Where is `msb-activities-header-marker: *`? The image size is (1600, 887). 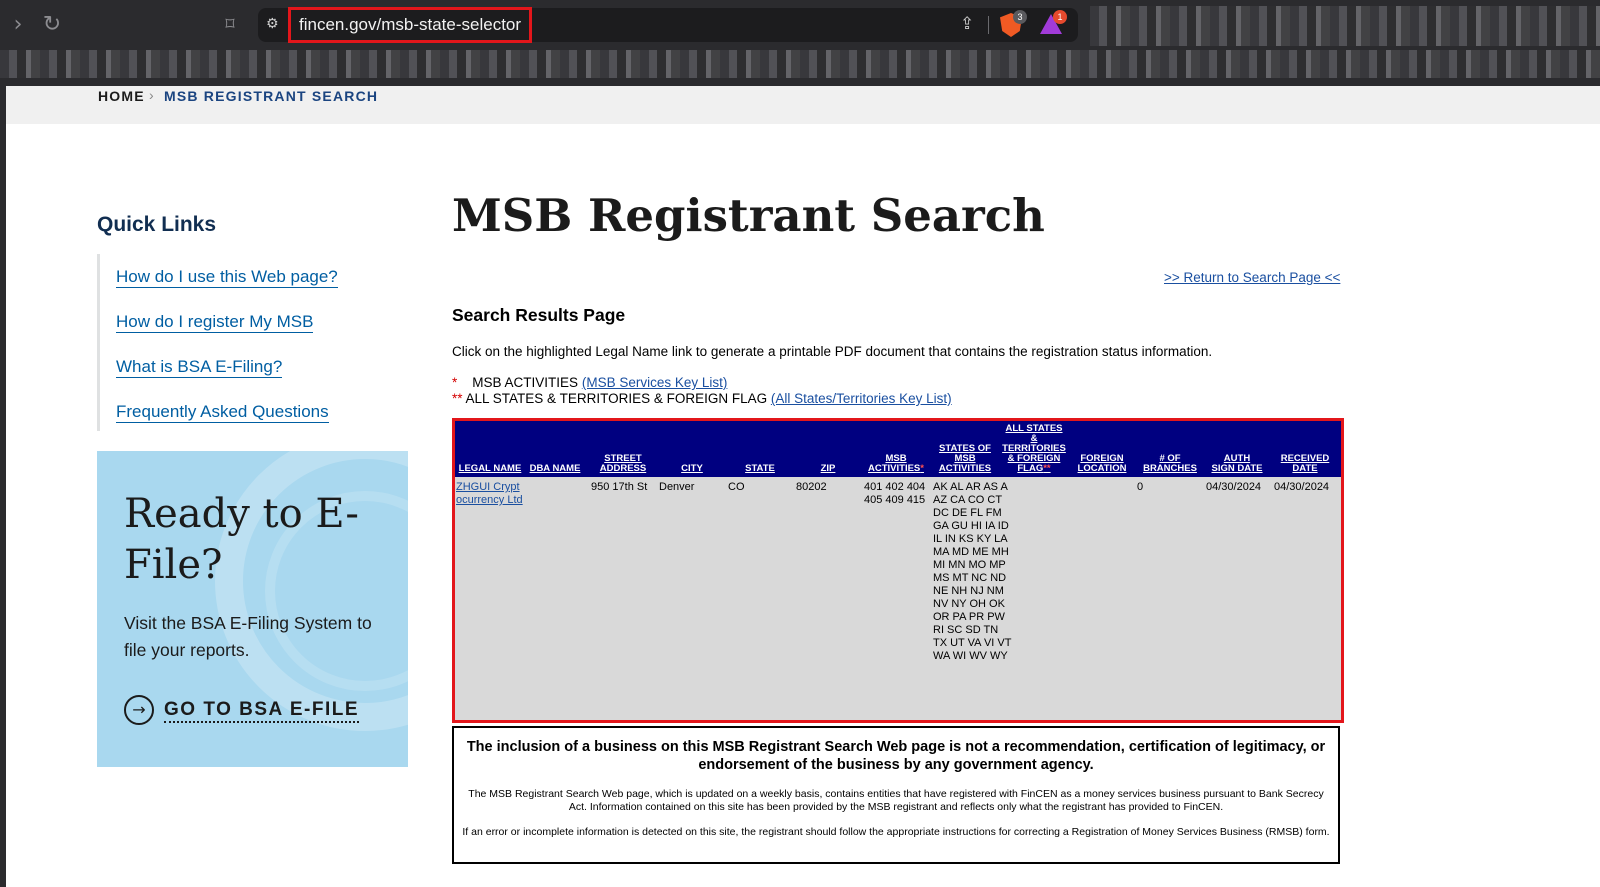
msb-activities-header-marker: * is located at coordinates (922, 468).